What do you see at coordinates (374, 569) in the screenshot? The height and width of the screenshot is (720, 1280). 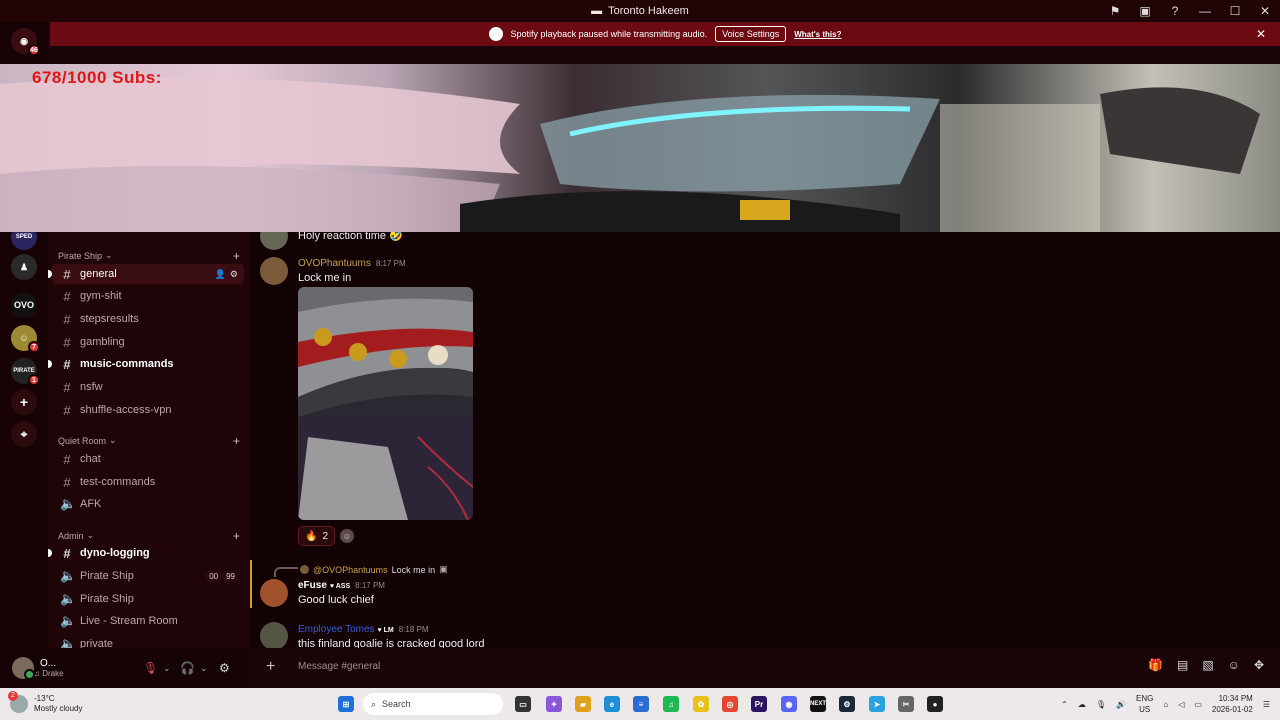 I see `reply-preview: @OVOPhantuums Lock me in ▣` at bounding box center [374, 569].